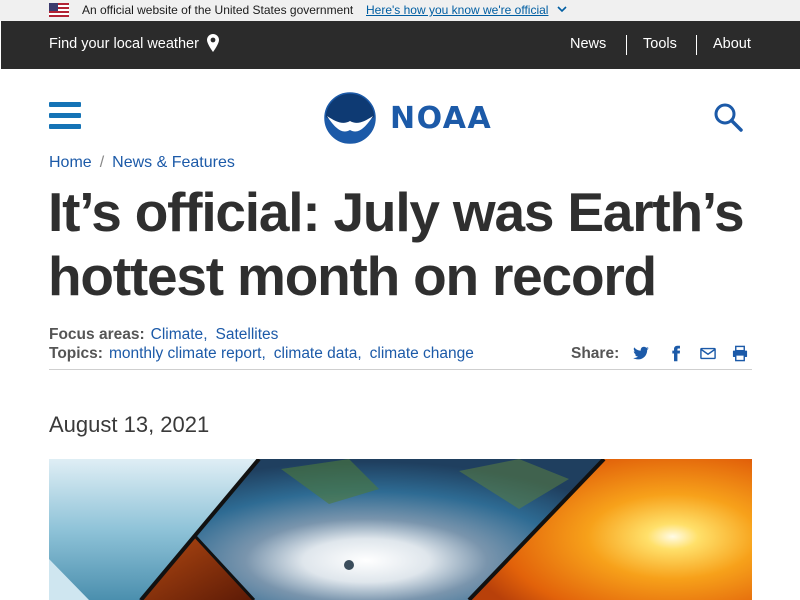 Image resolution: width=800 pixels, height=600 pixels. I want to click on twitter-icon, so click(641, 353).